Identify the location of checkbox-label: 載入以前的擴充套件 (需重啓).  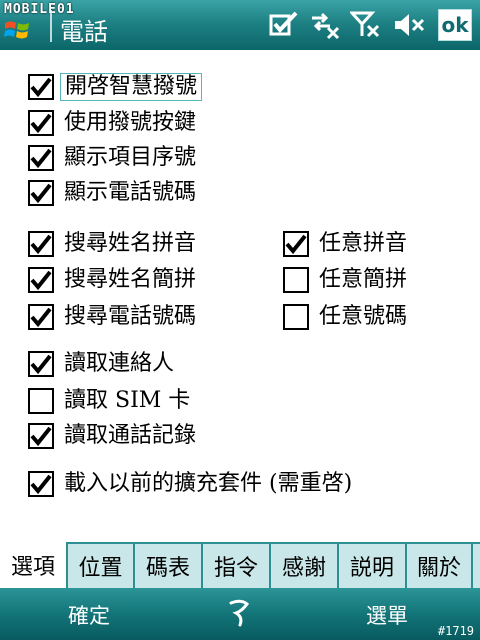
(208, 483).